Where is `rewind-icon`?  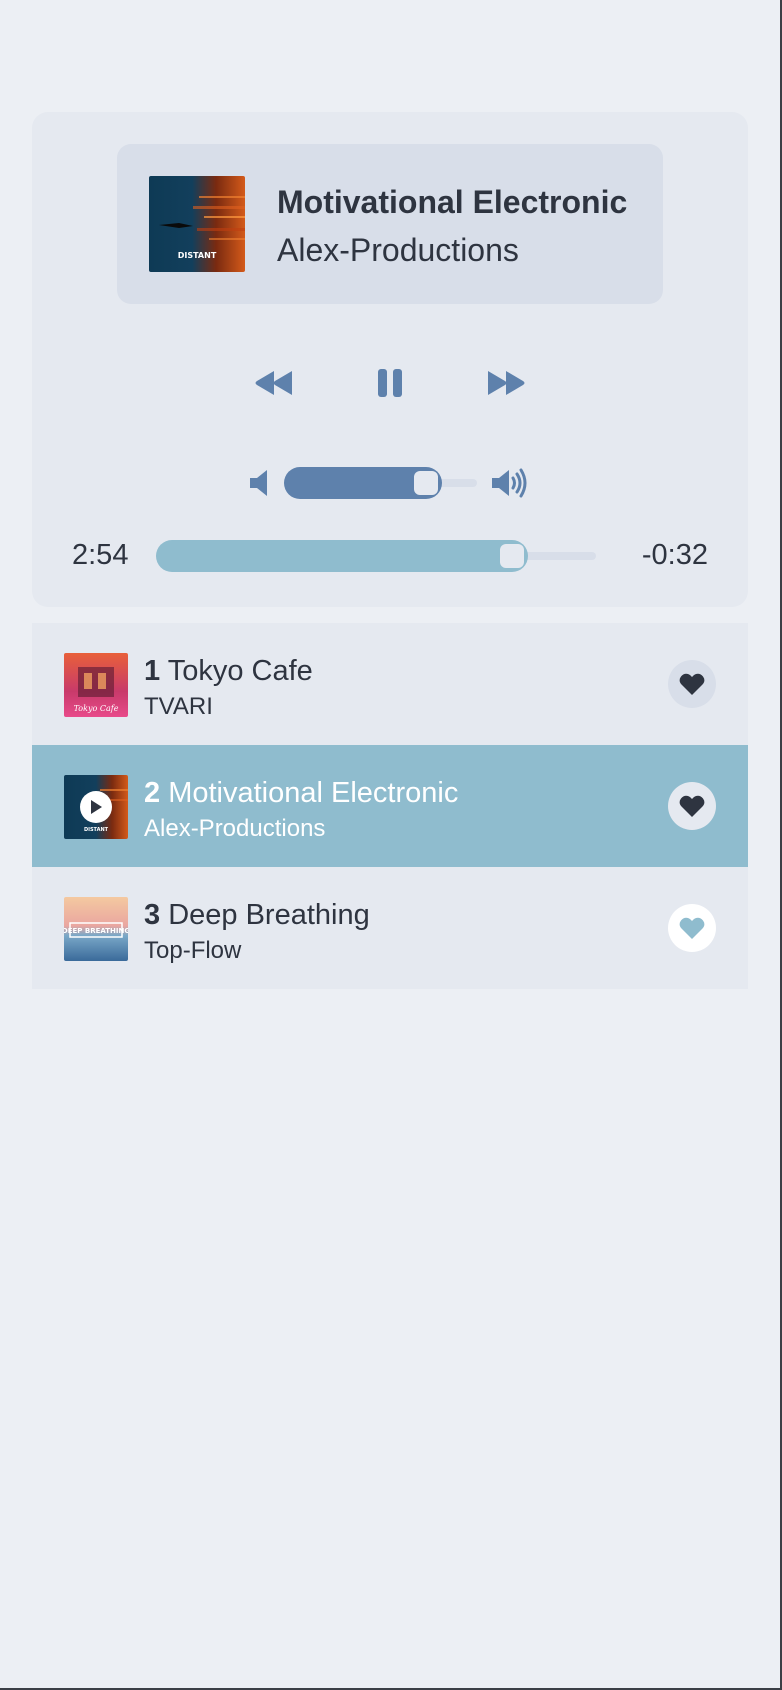 rewind-icon is located at coordinates (273, 383).